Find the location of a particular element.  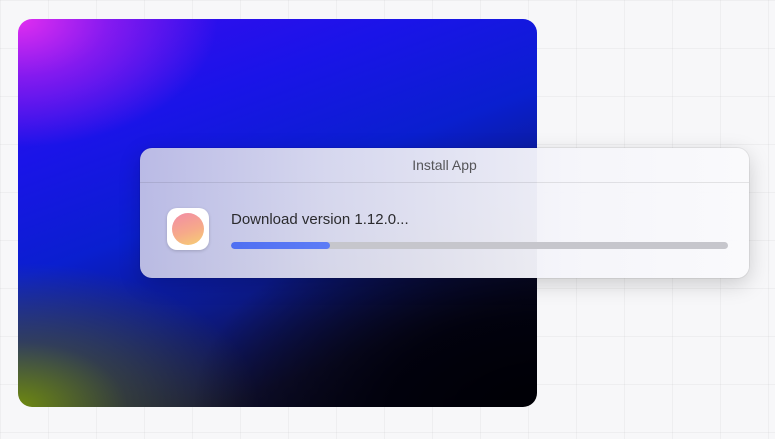

download-progress-bar is located at coordinates (479, 245).